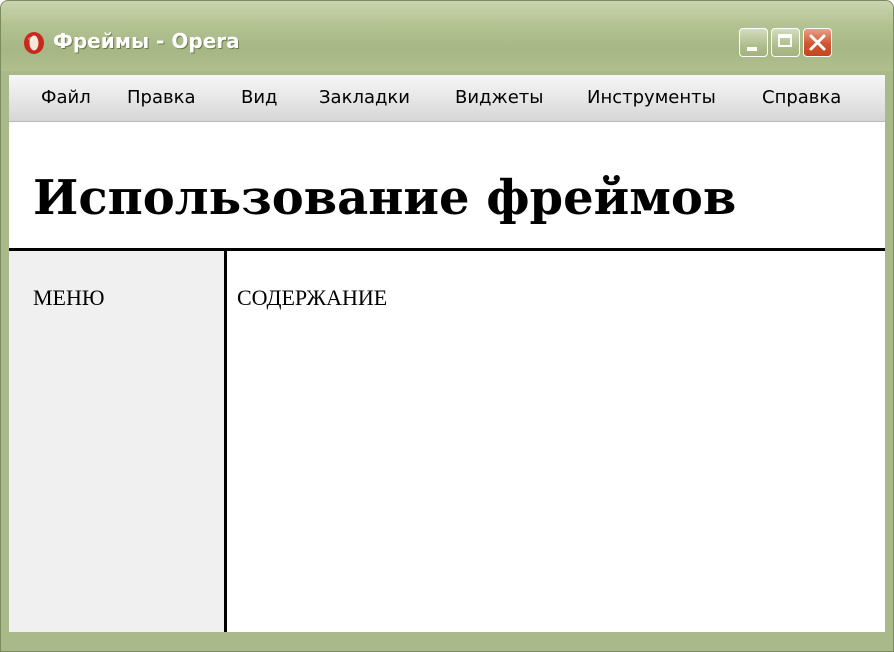  What do you see at coordinates (259, 97) in the screenshot?
I see `menu-item-view: Вид` at bounding box center [259, 97].